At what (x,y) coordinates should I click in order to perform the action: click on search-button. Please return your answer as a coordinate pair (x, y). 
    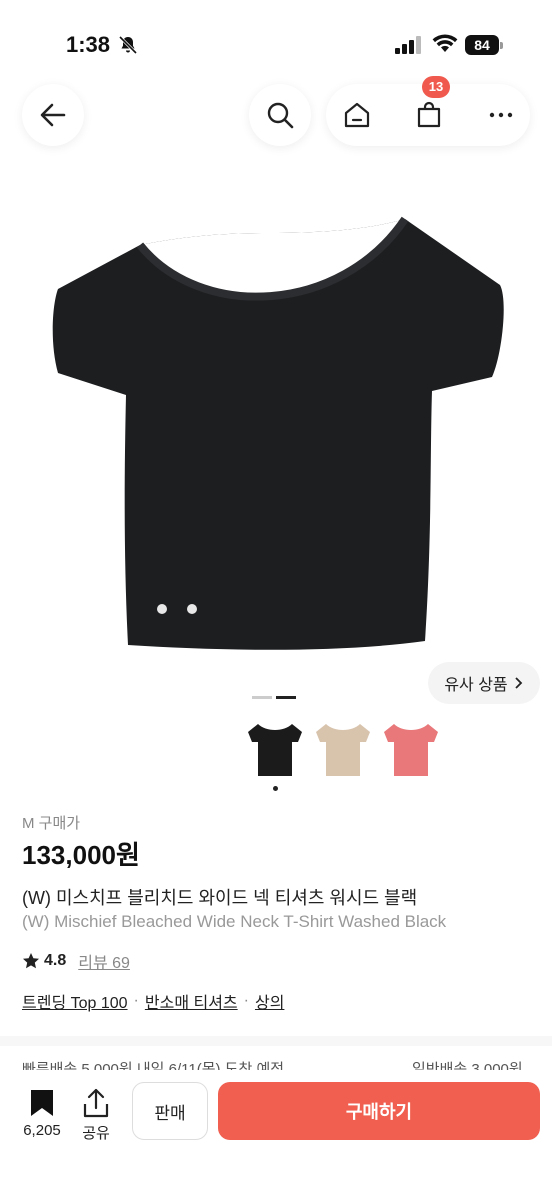
    Looking at the image, I should click on (280, 115).